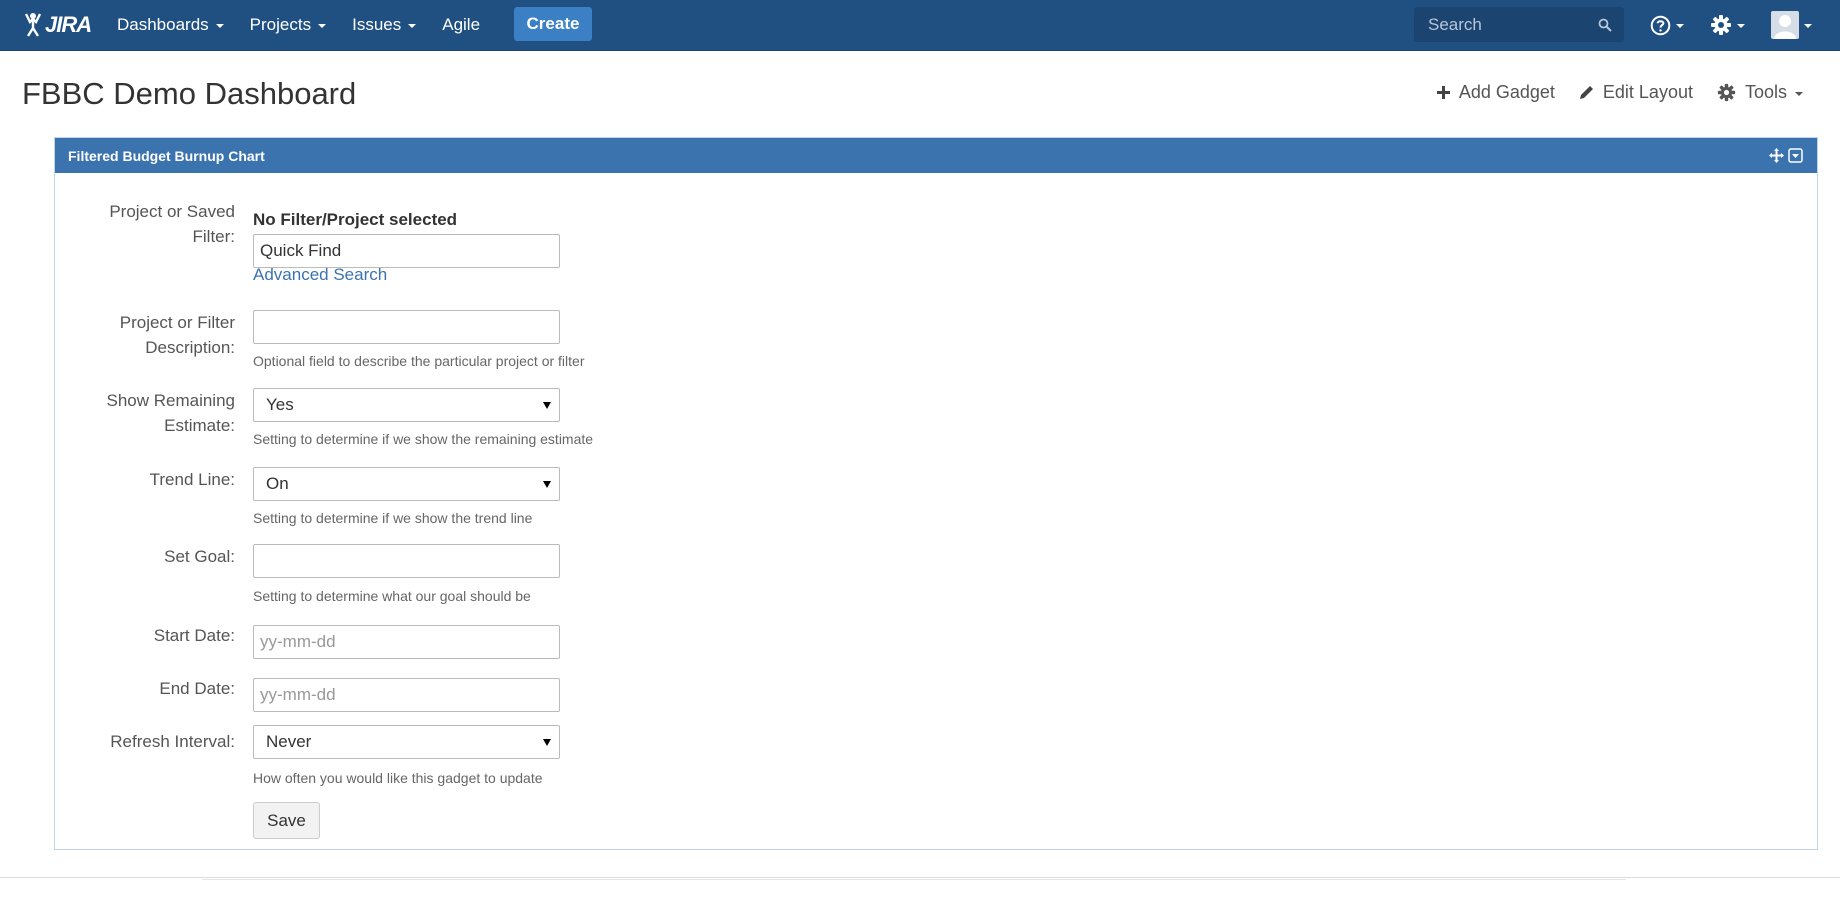 The height and width of the screenshot is (900, 1840). I want to click on start-date-input, so click(406, 642).